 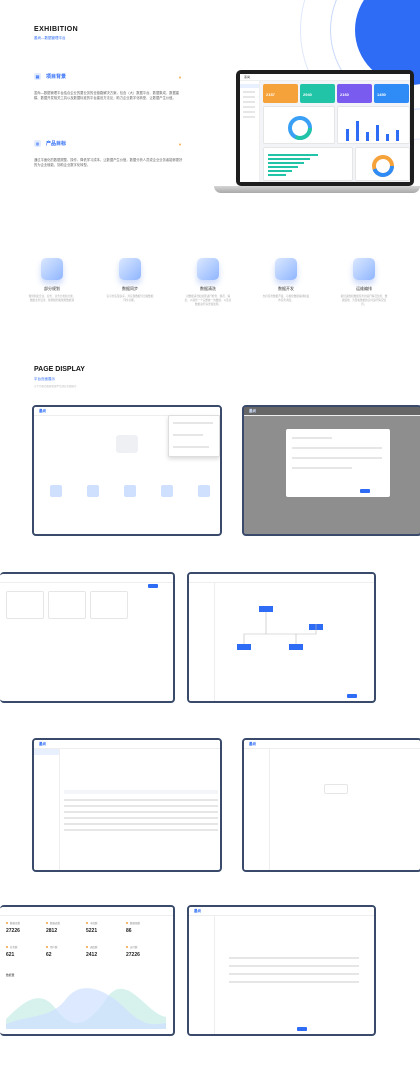 I want to click on dashboard-stat: 数据表数 2812, so click(x=63, y=934).